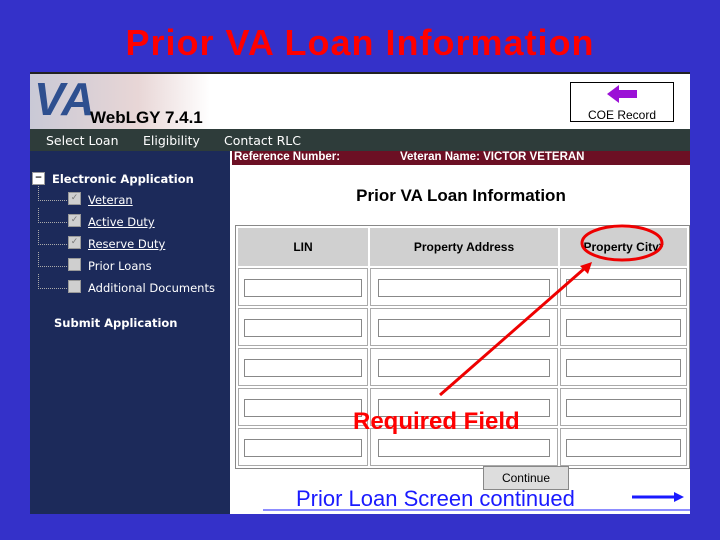 The image size is (720, 540). What do you see at coordinates (436, 421) in the screenshot?
I see `required-field-annotation: Required Field` at bounding box center [436, 421].